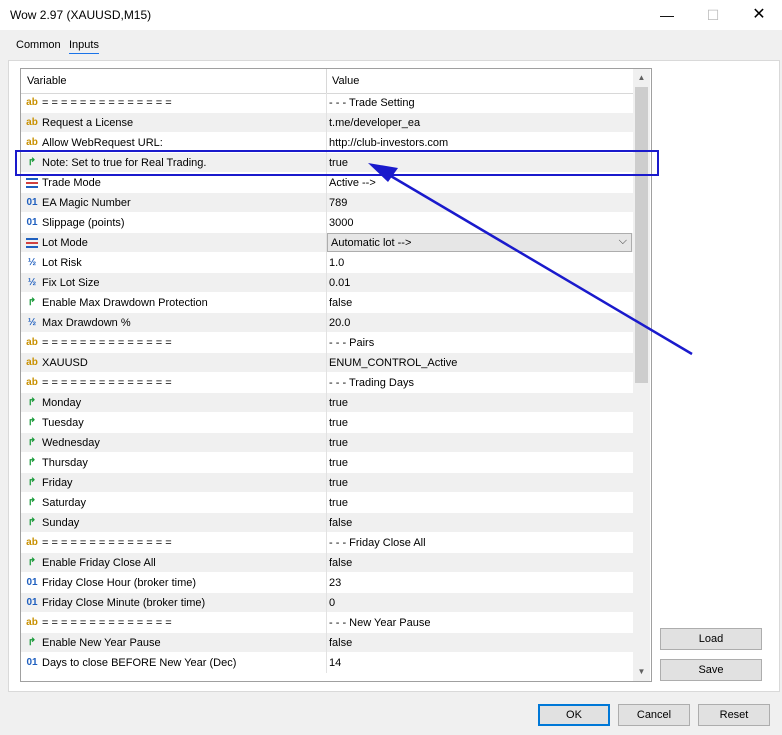 Image resolution: width=782 pixels, height=735 pixels. I want to click on variable-name: XAUUSD, so click(65, 363).